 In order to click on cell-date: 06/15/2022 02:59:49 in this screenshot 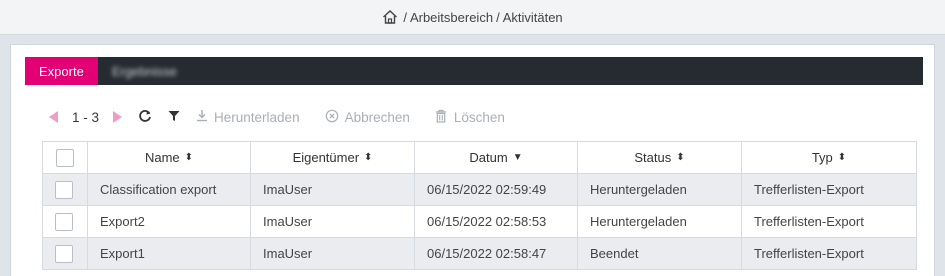, I will do `click(496, 189)`.